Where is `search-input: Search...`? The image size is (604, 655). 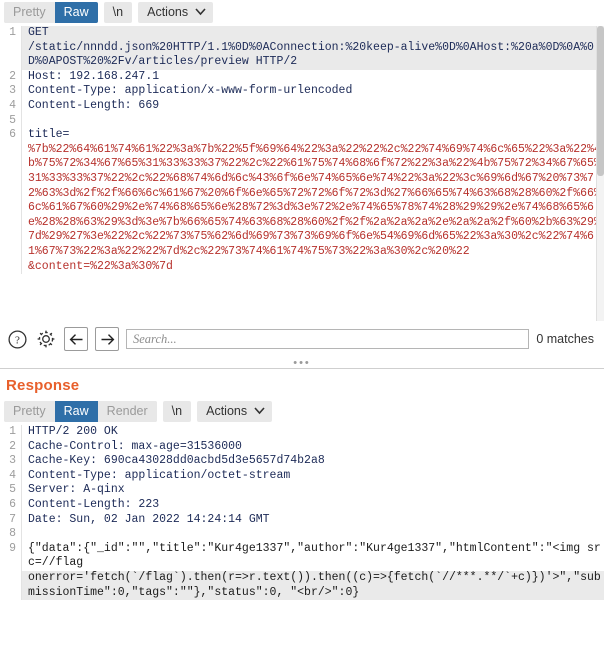
search-input: Search... is located at coordinates (328, 339).